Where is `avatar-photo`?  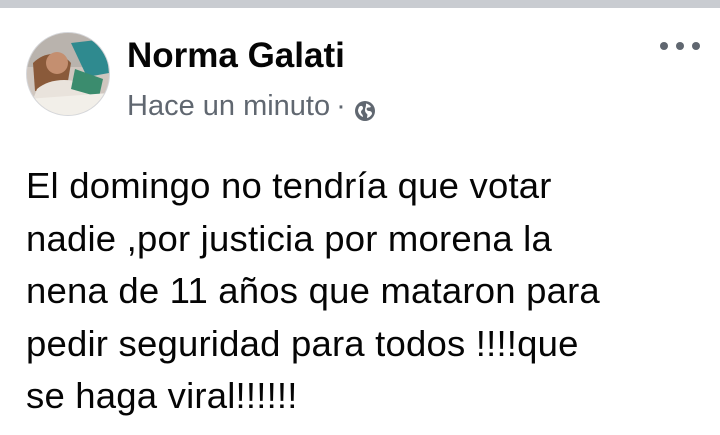 avatar-photo is located at coordinates (68, 74).